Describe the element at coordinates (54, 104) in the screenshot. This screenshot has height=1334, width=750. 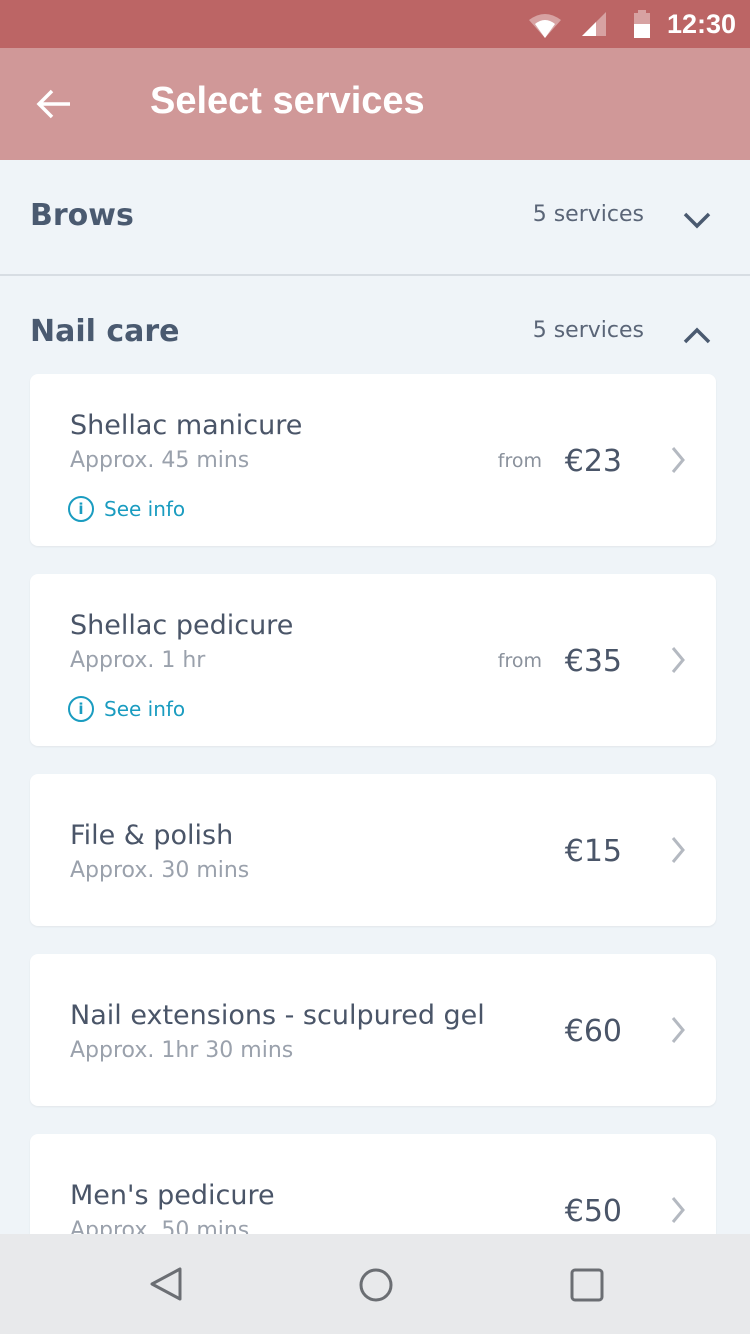
I see `arrow-left-icon` at that location.